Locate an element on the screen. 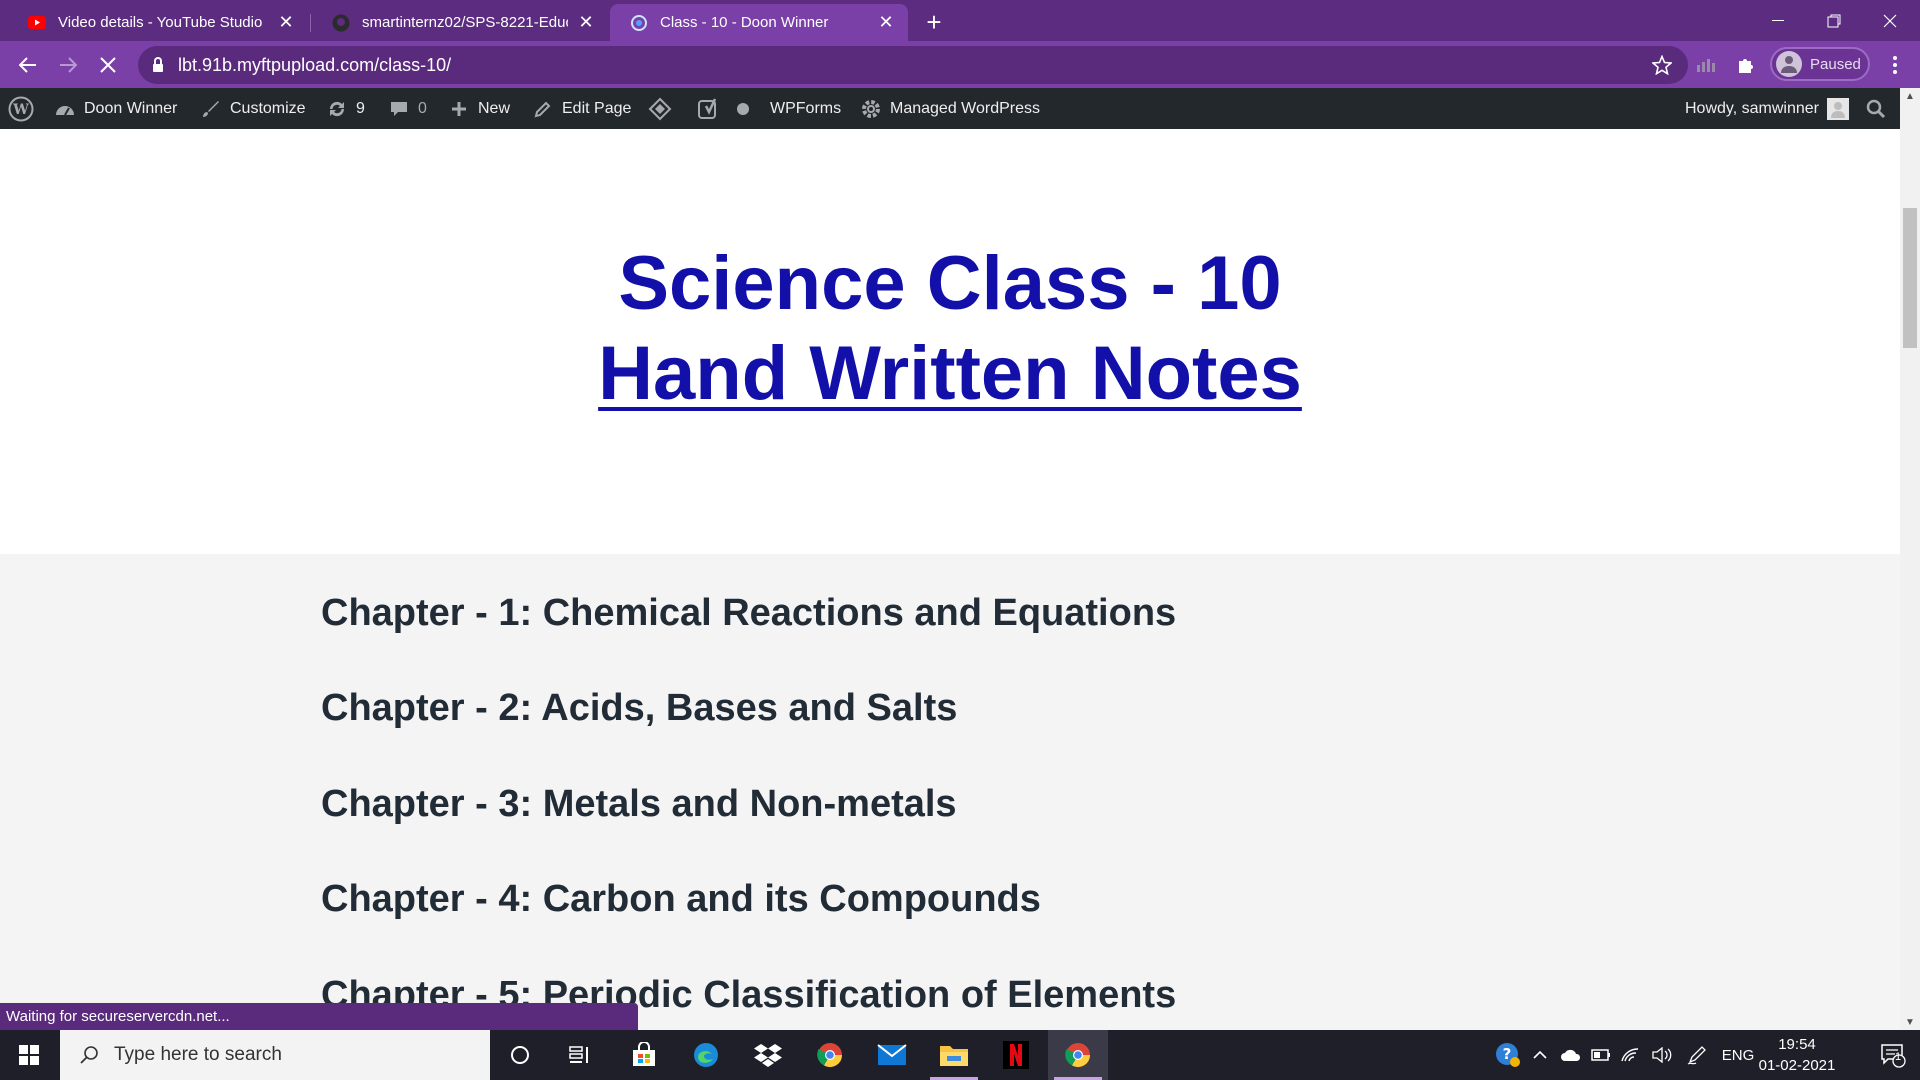 This screenshot has width=1920, height=1080. updates-link: 9 is located at coordinates (345, 108).